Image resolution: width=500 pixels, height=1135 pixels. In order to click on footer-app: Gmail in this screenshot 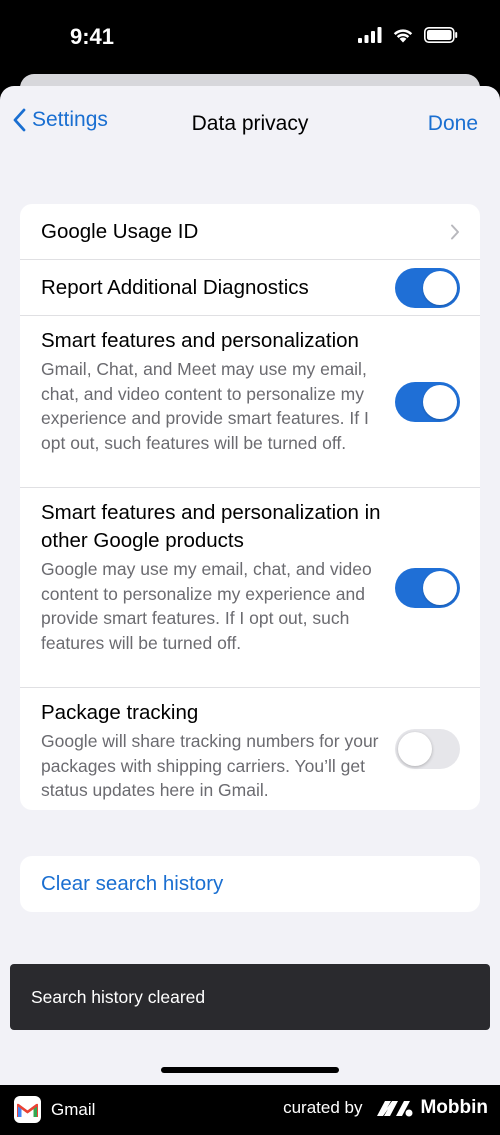, I will do `click(54, 1109)`.